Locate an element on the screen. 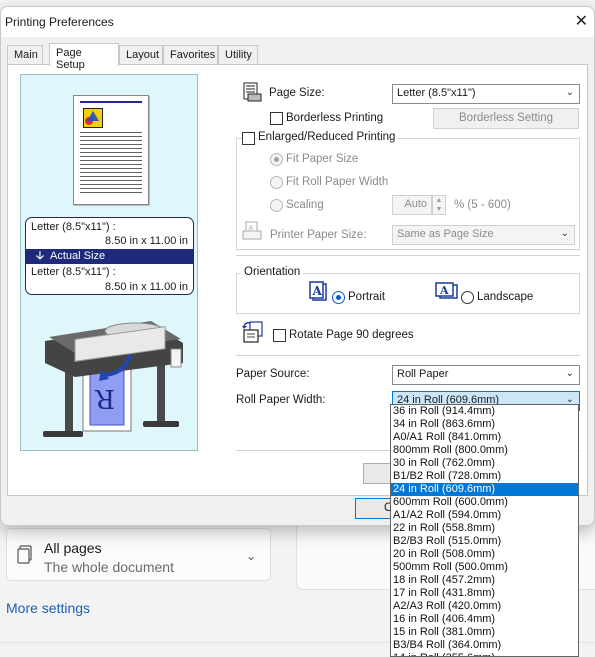 The height and width of the screenshot is (657, 595). pages-selector: All pages The whole document ⌄ is located at coordinates (138, 554).